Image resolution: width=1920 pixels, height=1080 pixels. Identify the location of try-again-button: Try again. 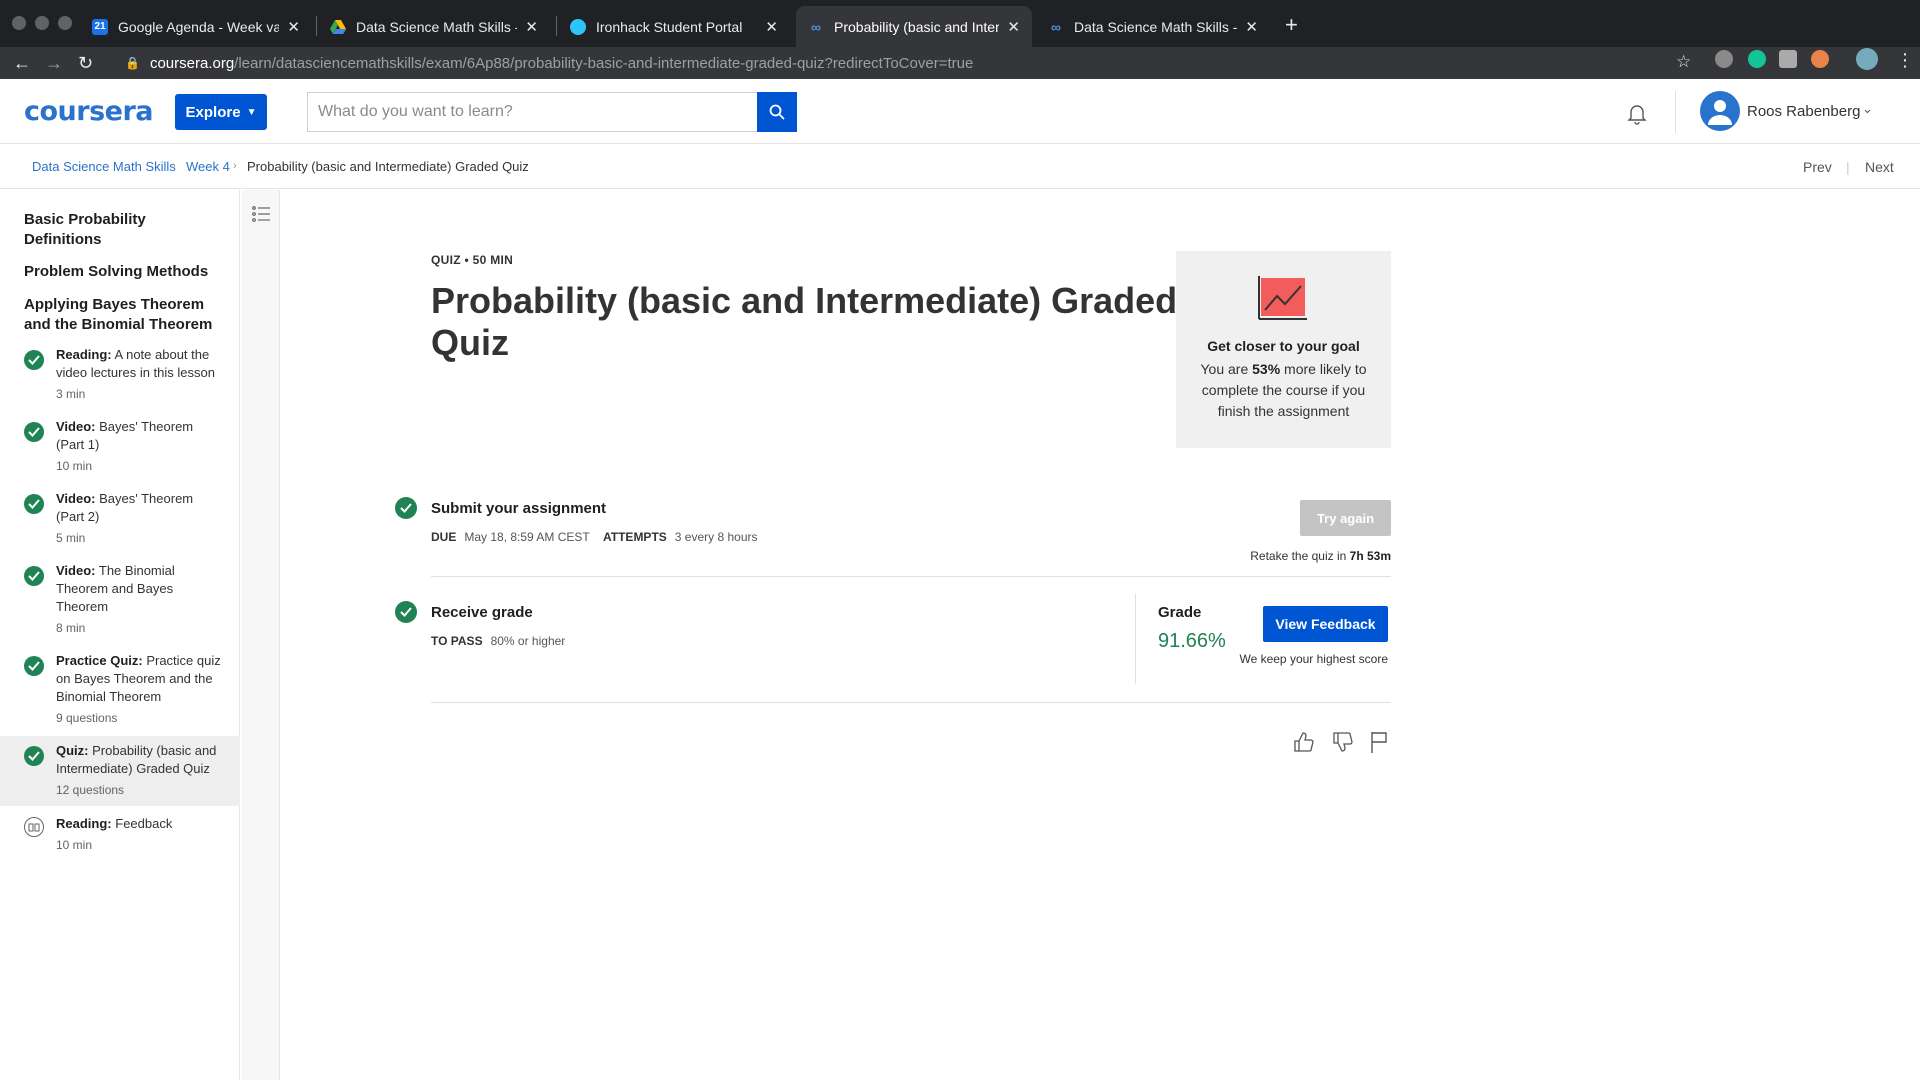
(1345, 518).